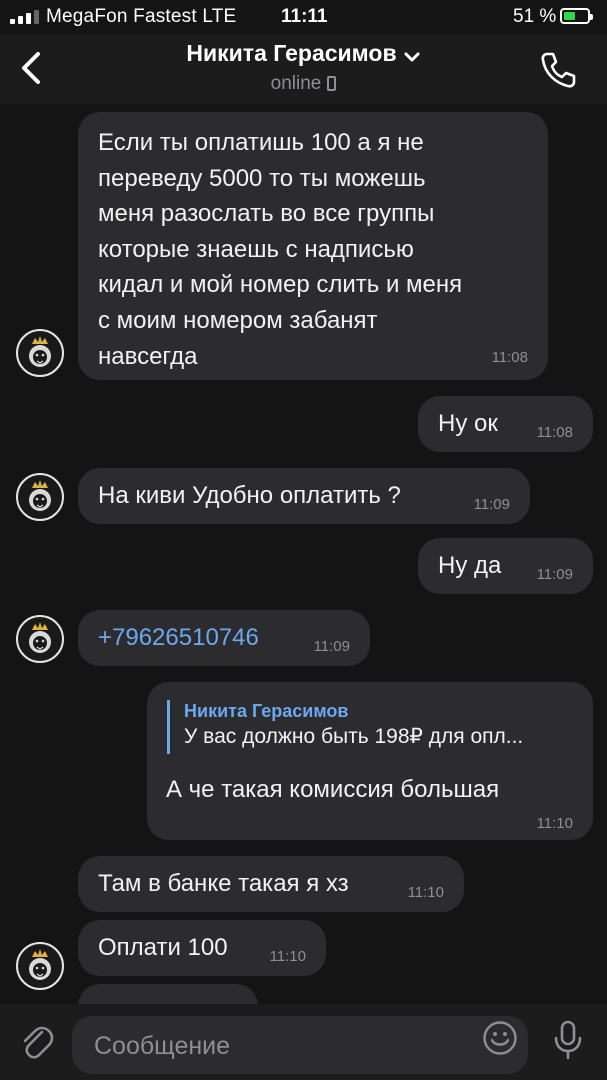 The image size is (607, 1080). I want to click on message-bubble-incoming: +79626510746 11:09, so click(224, 638).